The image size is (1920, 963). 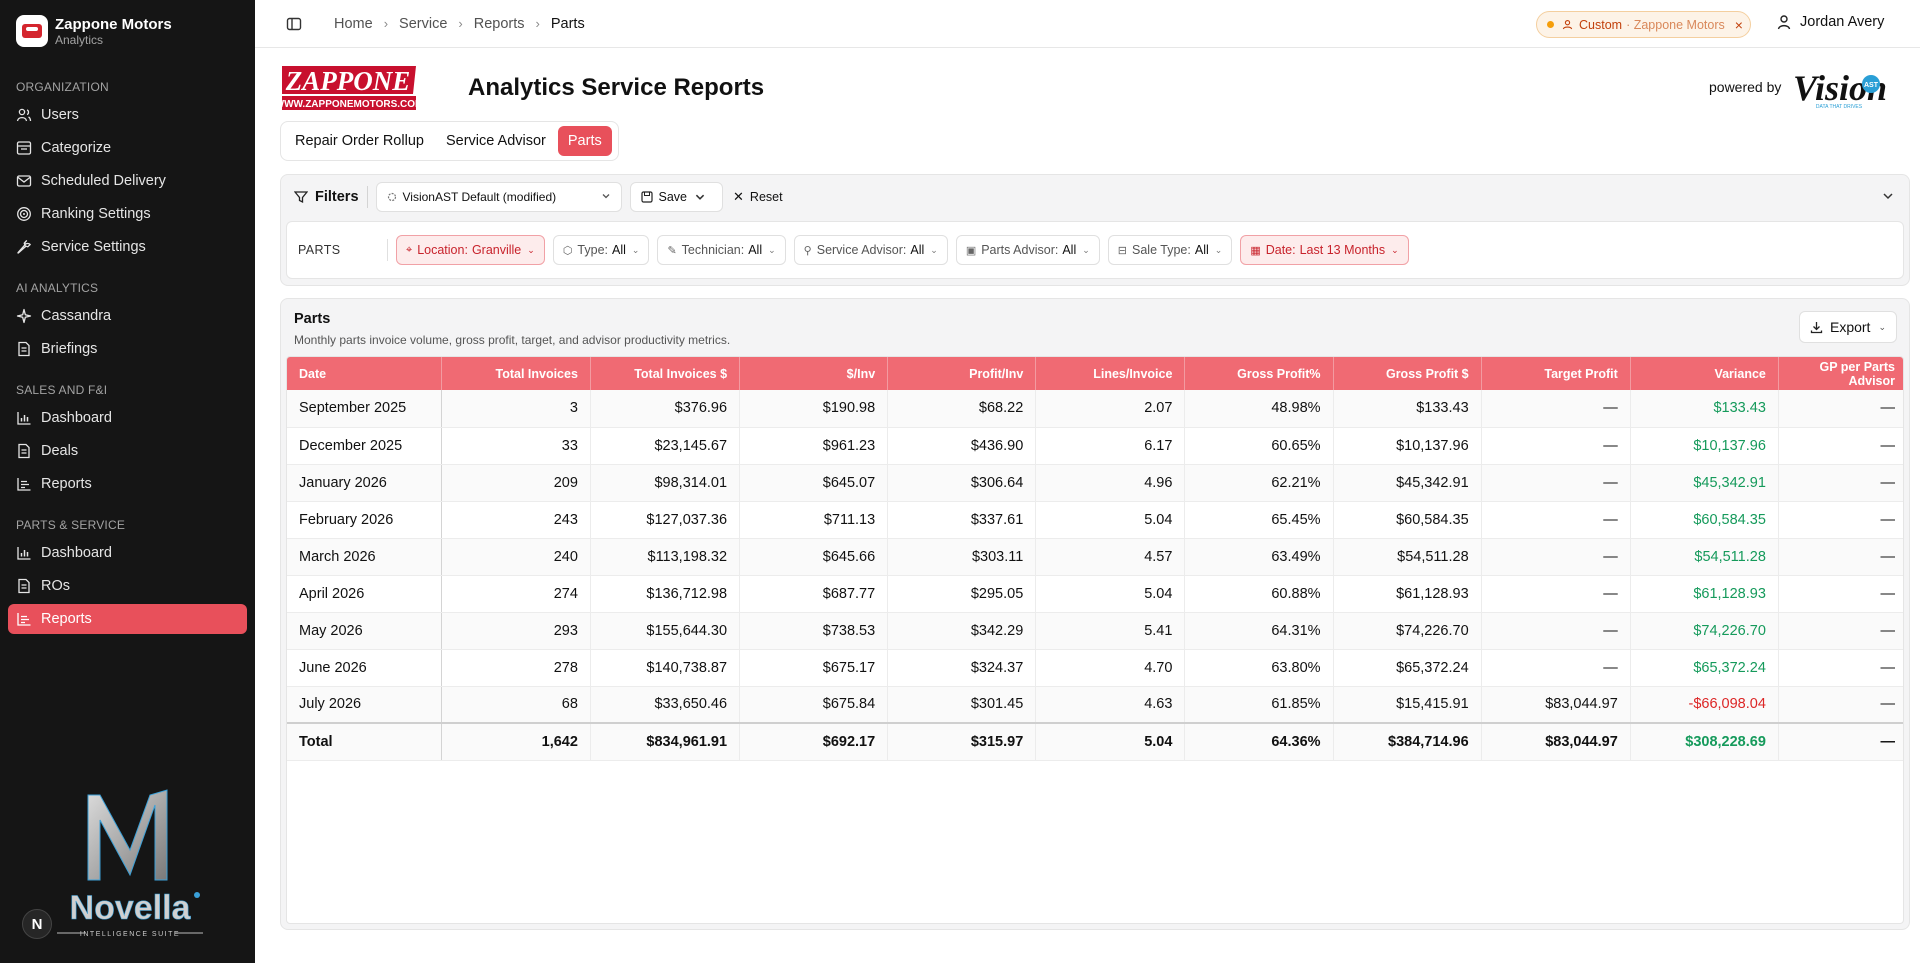 What do you see at coordinates (665, 446) in the screenshot?
I see `table-cell: $23,145.67` at bounding box center [665, 446].